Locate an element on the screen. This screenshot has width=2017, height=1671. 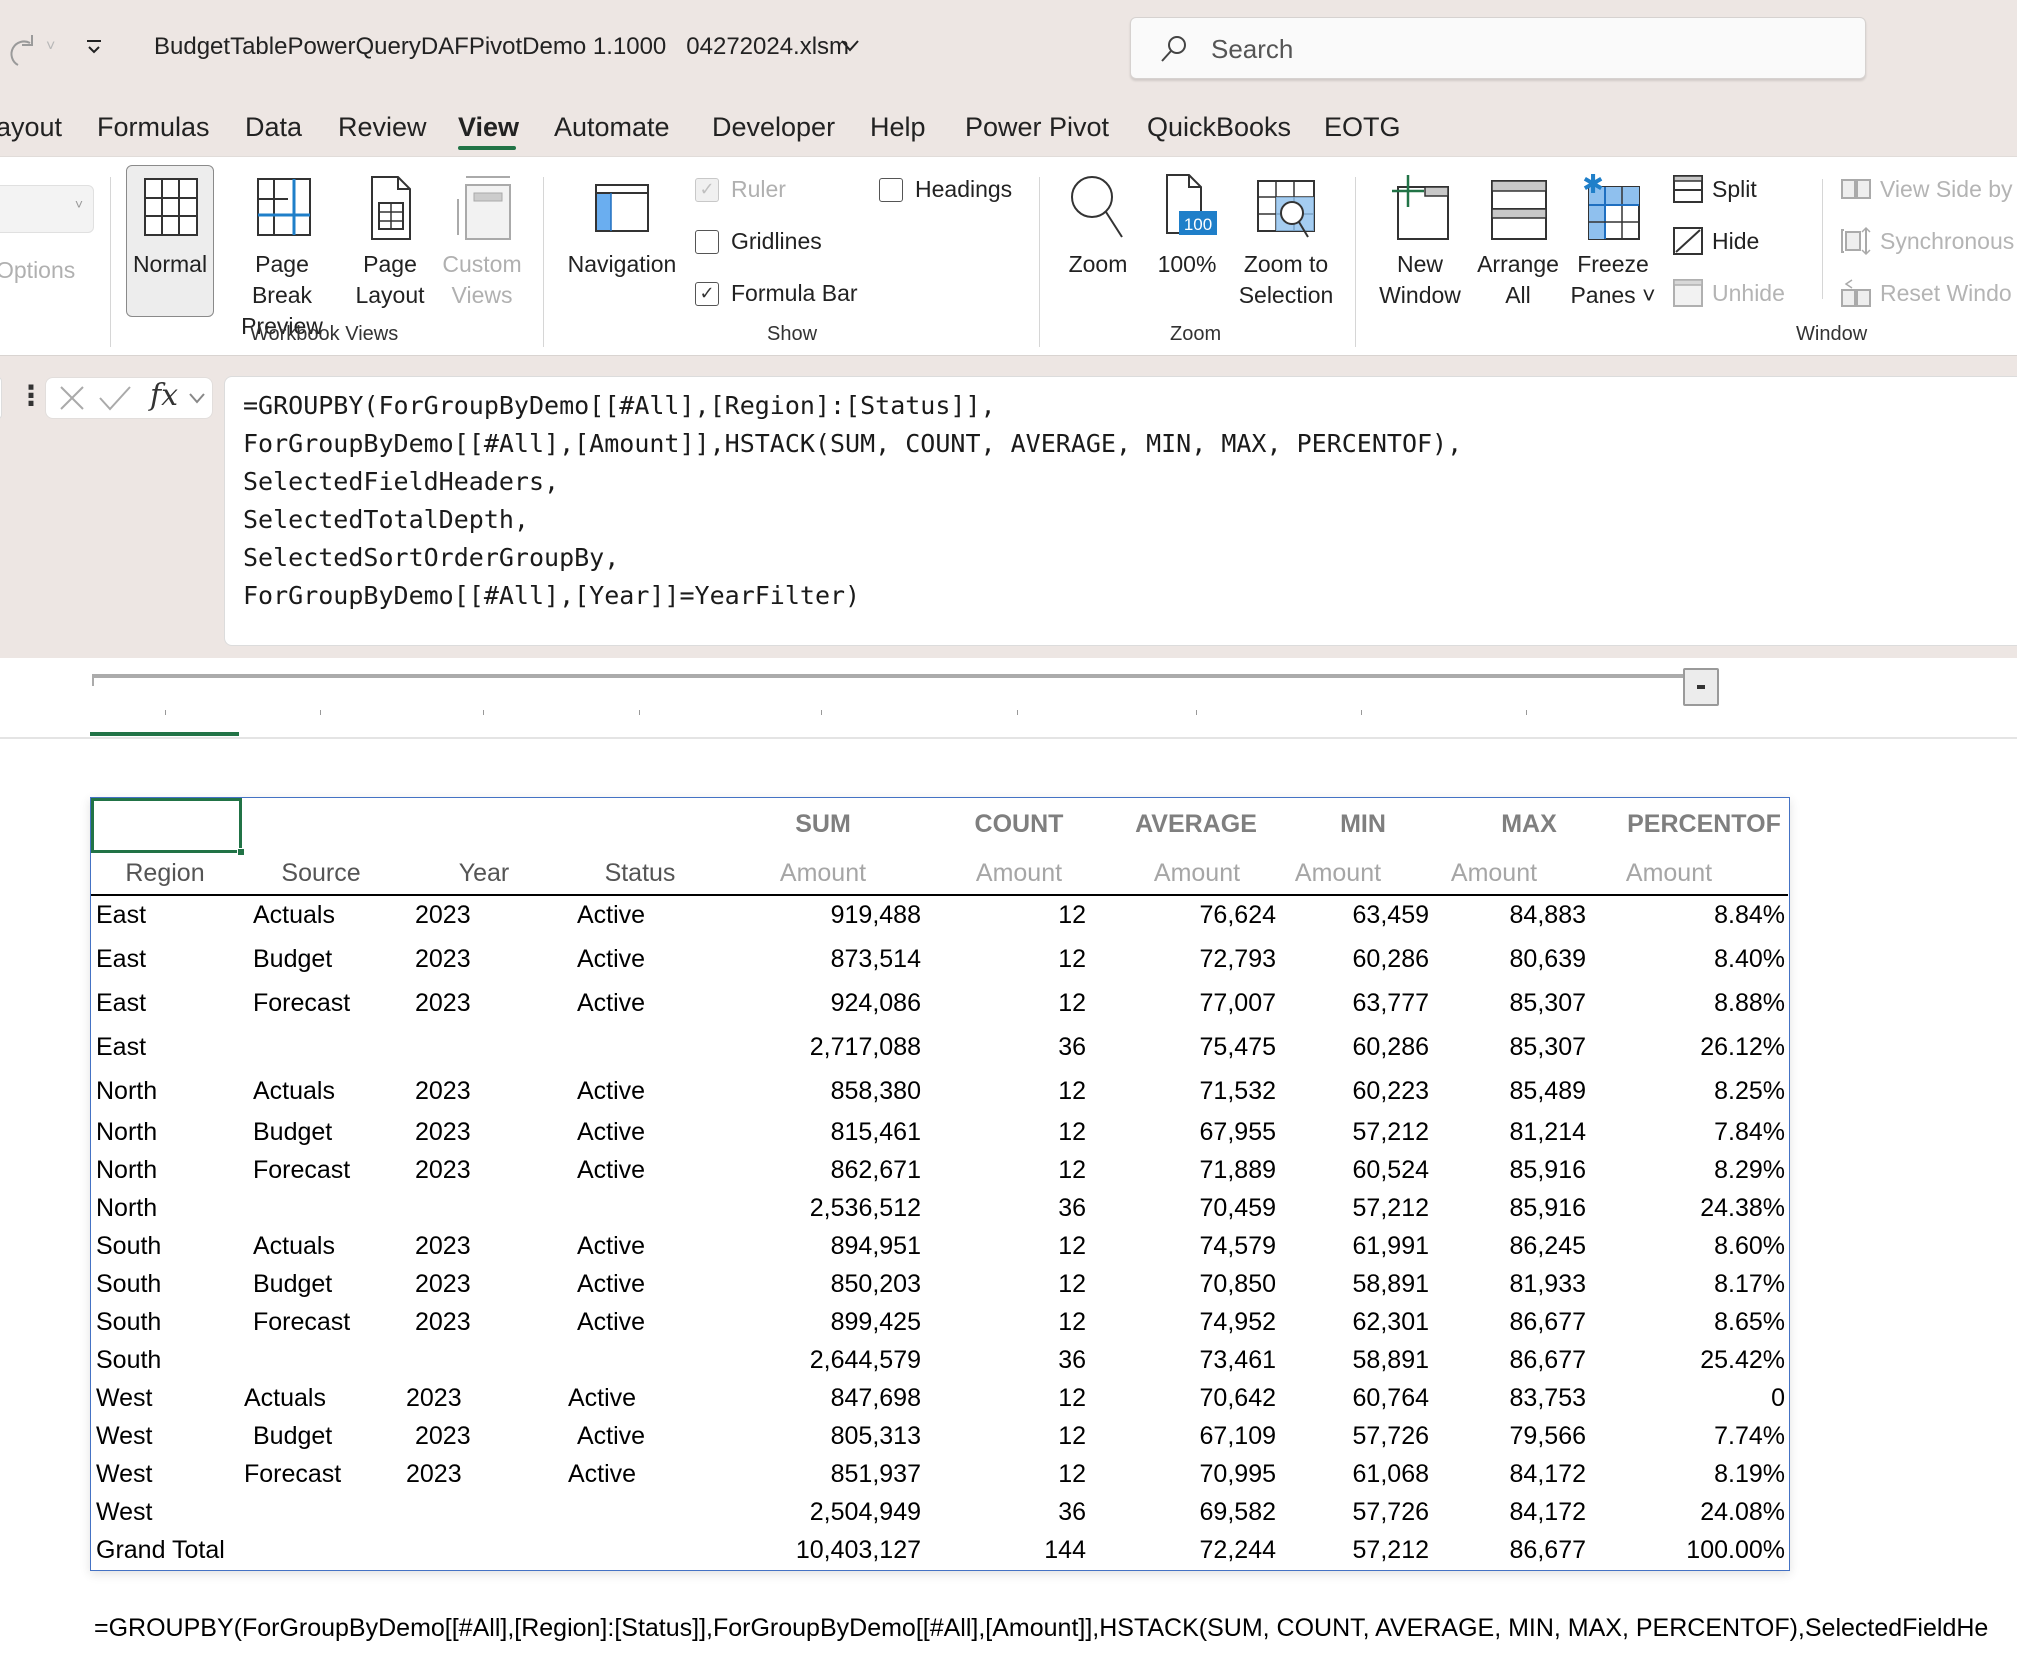
table-cell: 81,214 is located at coordinates (1511, 1132).